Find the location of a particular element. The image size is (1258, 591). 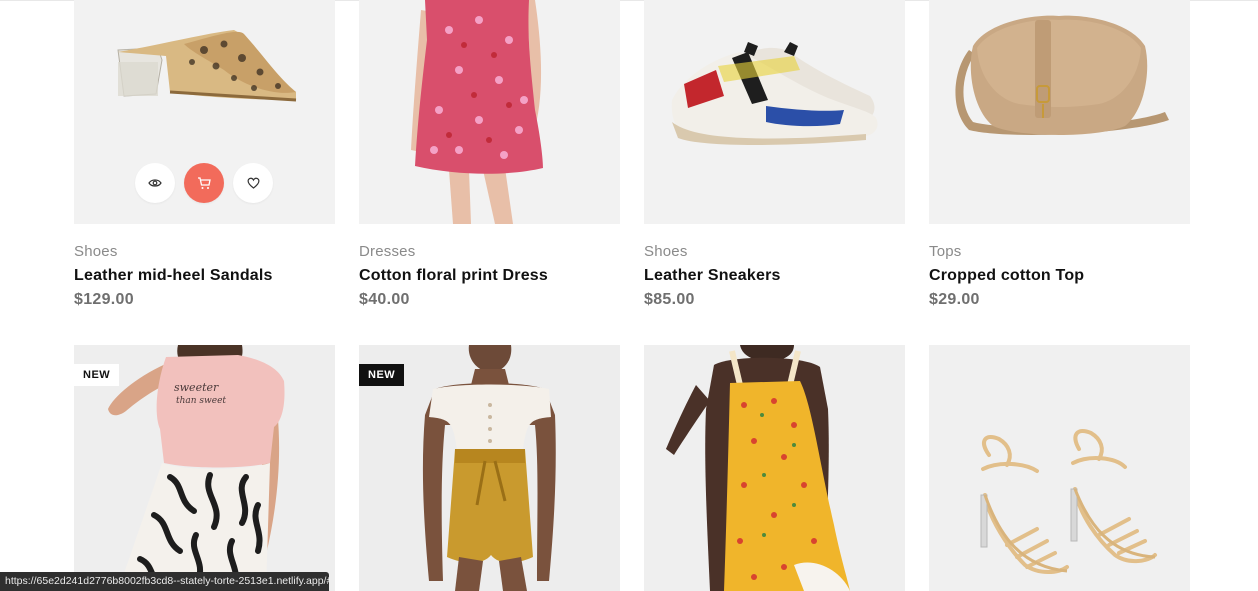

product-title: Leather mid-heel Sandals is located at coordinates (173, 276).